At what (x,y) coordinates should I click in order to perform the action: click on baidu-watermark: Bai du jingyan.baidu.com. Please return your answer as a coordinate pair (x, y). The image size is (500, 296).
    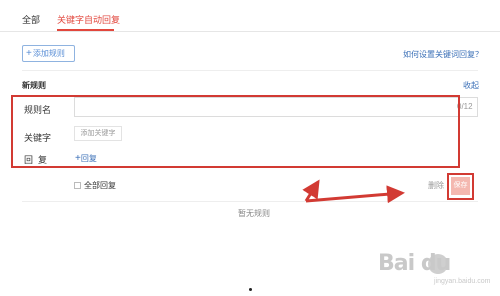
    Looking at the image, I should click on (435, 270).